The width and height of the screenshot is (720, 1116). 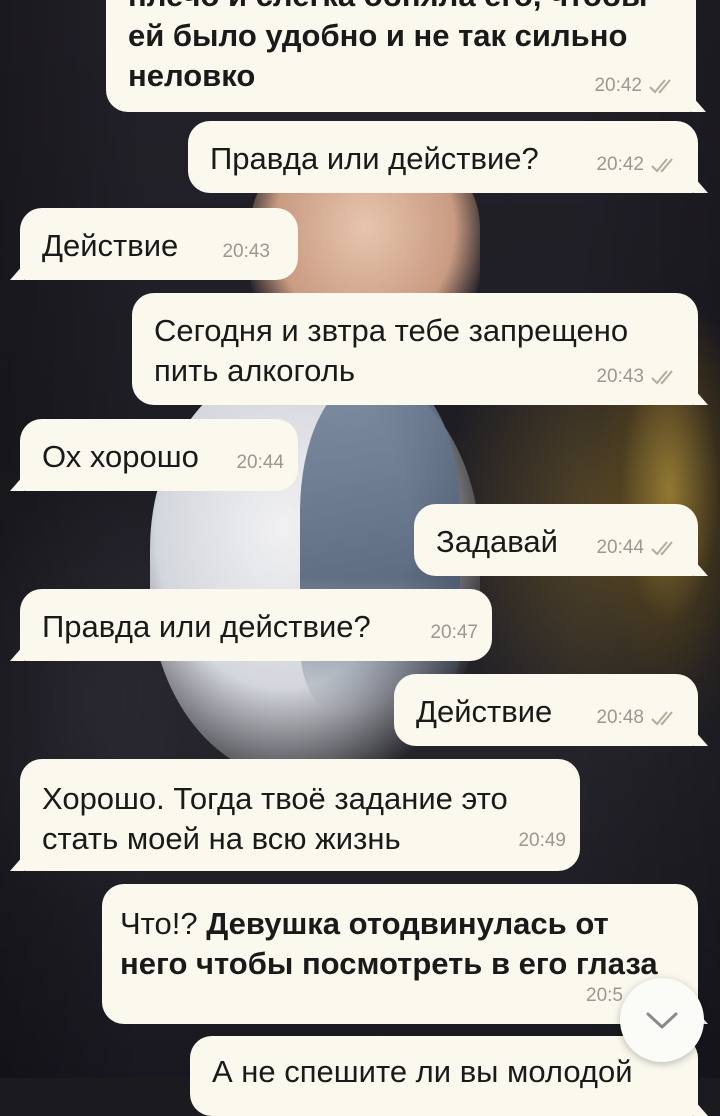 What do you see at coordinates (542, 840) in the screenshot?
I see `message-time: 20:49` at bounding box center [542, 840].